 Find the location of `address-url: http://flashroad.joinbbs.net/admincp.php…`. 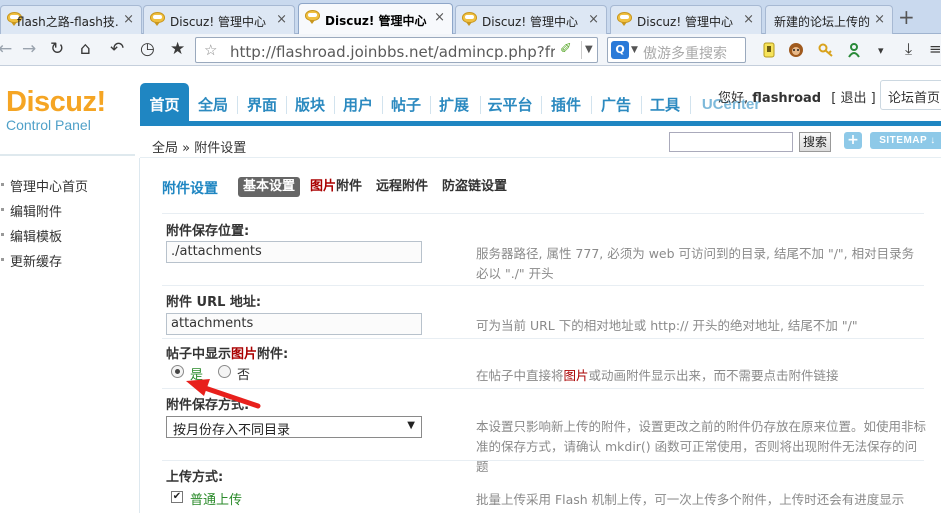

address-url: http://flashroad.joinbbs.net/admincp.php… is located at coordinates (392, 52).